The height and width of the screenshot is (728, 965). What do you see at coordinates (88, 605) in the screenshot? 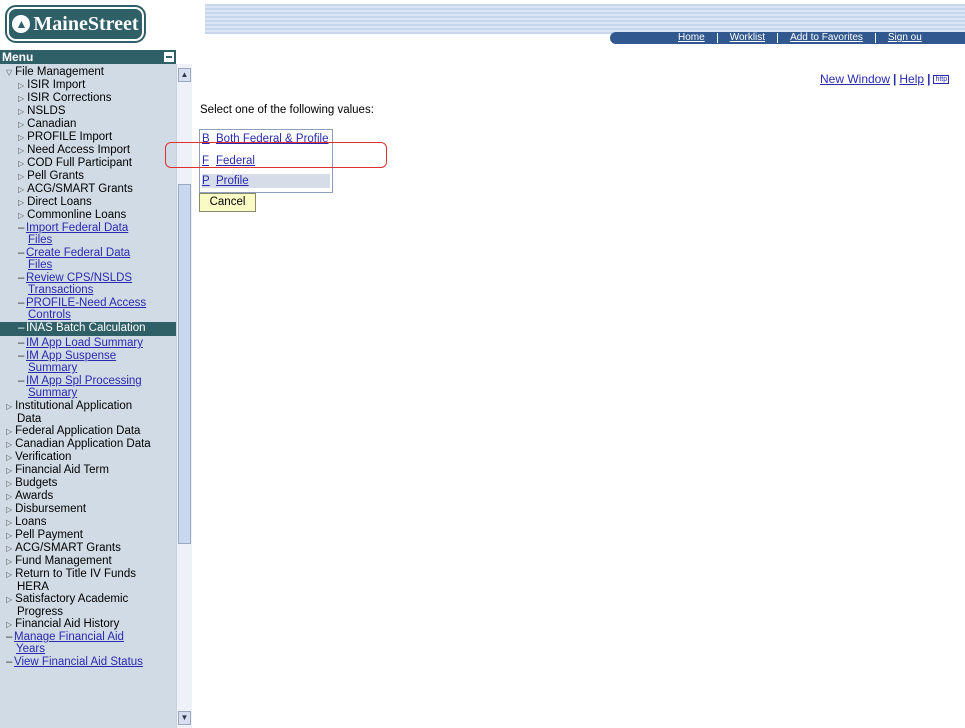
I see `menu-item: ▷ Satisfactory Academic Progress` at bounding box center [88, 605].